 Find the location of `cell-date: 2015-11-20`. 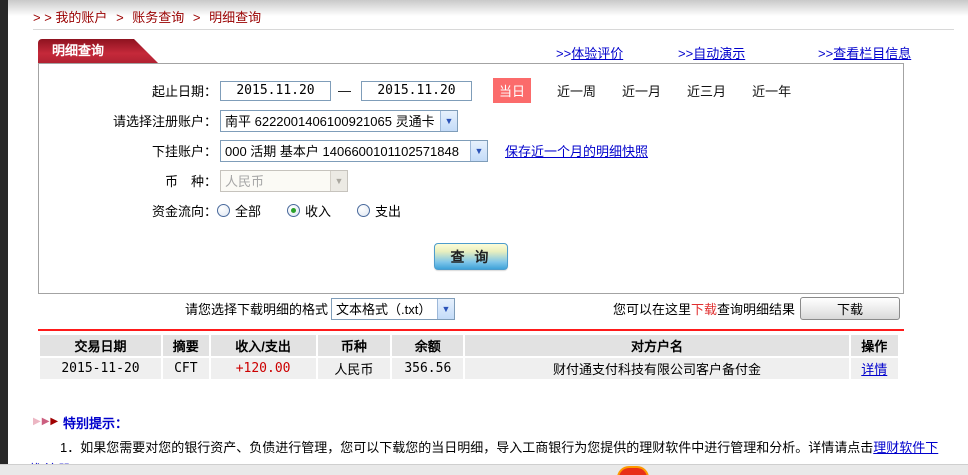

cell-date: 2015-11-20 is located at coordinates (100, 368).